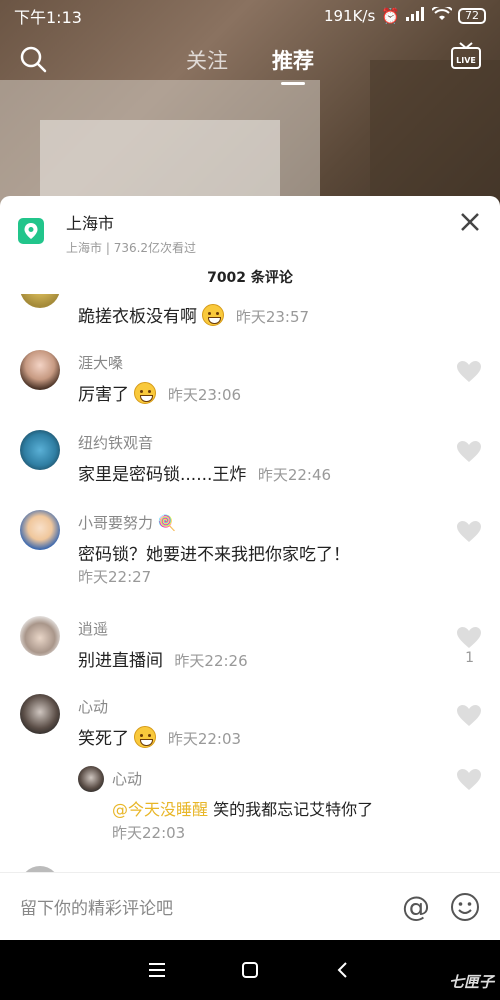  I want to click on comment-time: 昨天23:06, so click(204, 395).